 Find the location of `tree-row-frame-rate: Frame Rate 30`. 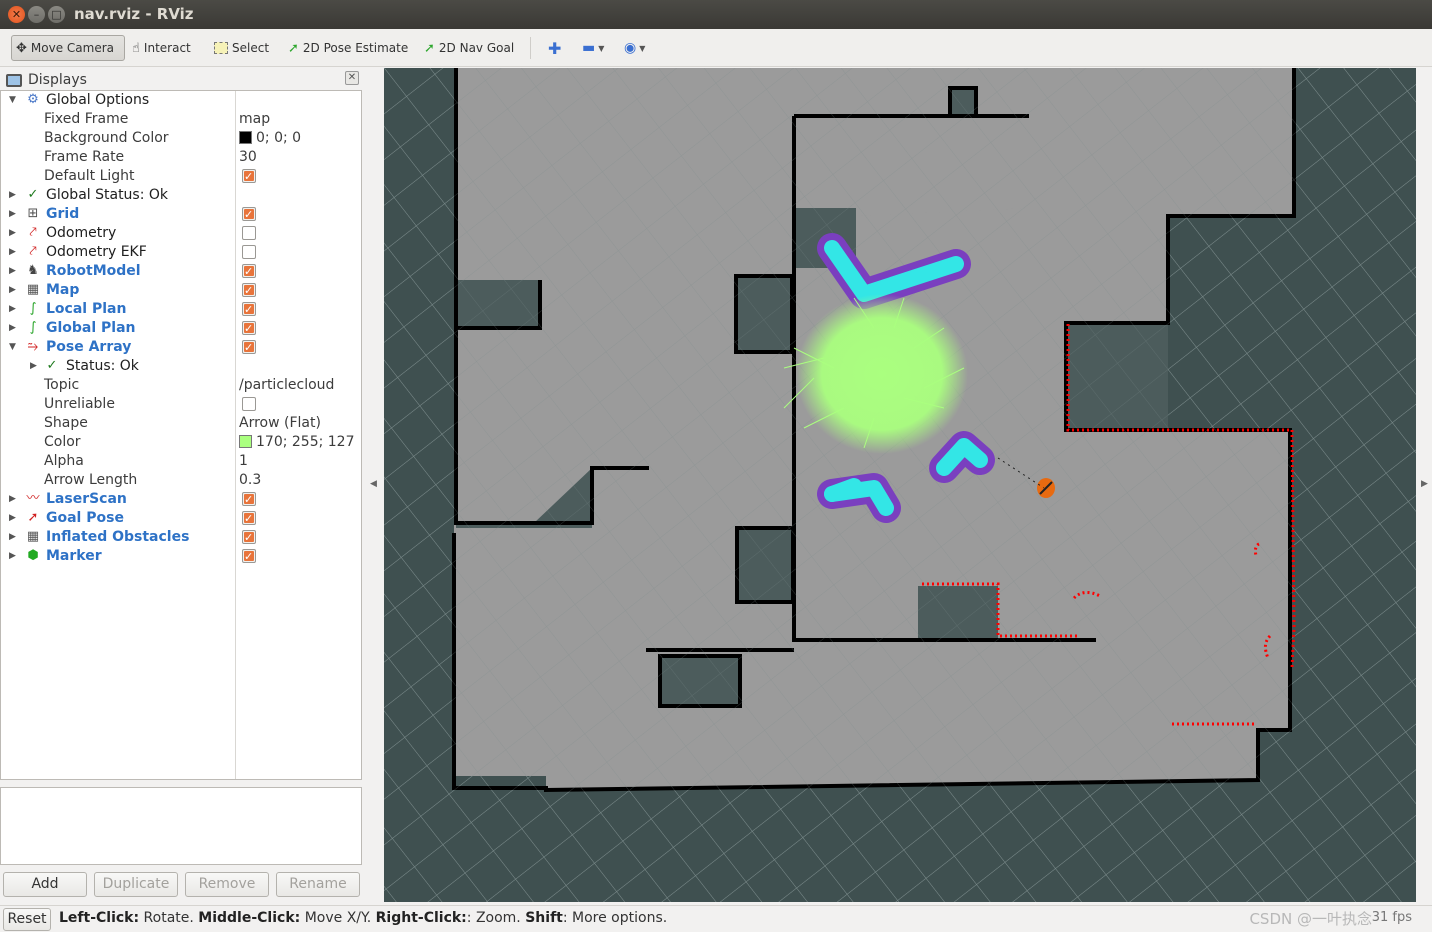

tree-row-frame-rate: Frame Rate 30 is located at coordinates (181, 157).